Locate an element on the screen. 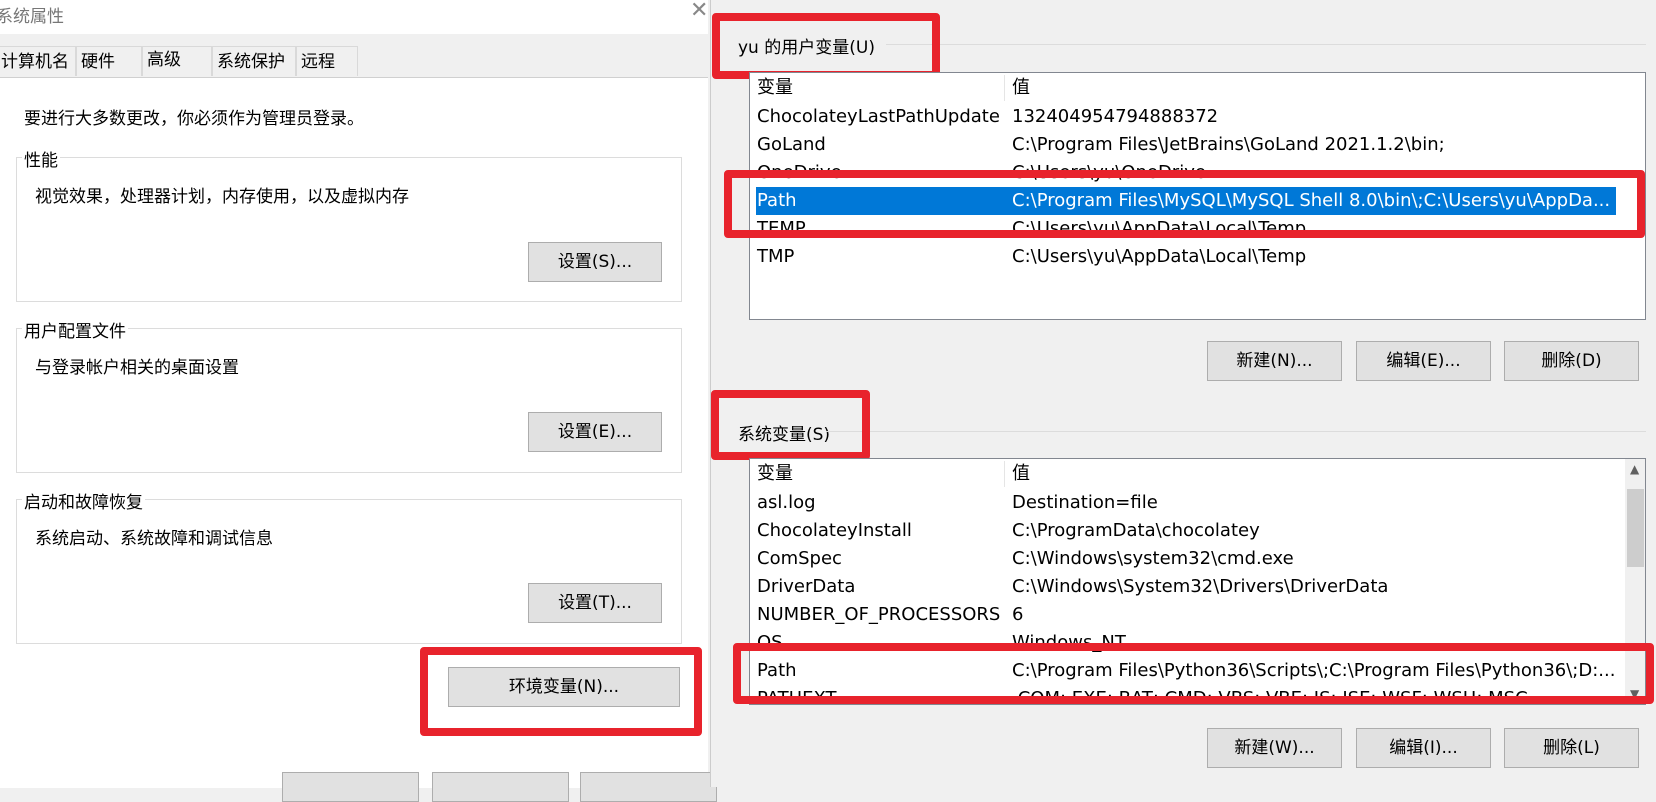  var-value: 132404954794888372 is located at coordinates (1115, 116).